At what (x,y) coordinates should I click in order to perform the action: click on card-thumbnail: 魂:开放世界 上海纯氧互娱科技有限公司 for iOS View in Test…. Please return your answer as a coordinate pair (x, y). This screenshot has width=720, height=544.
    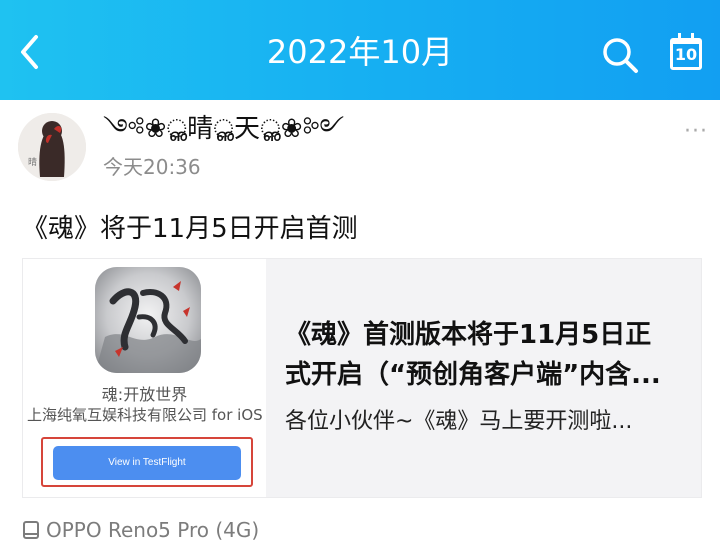
    Looking at the image, I should click on (144, 378).